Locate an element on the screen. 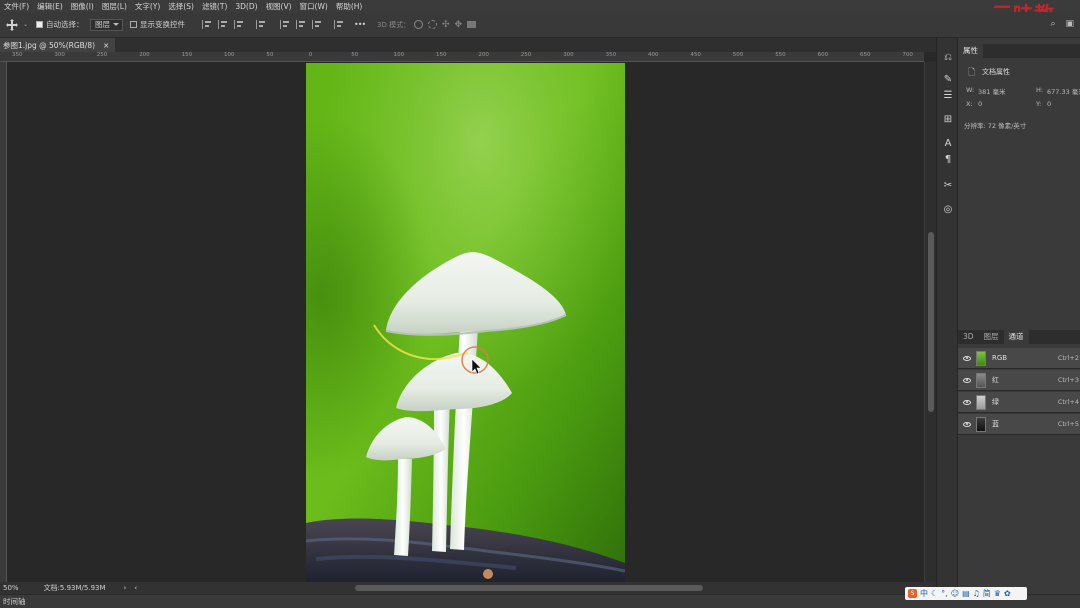 The width and height of the screenshot is (1080, 608). status-bar: 50% 文档:5.93M/5.93M › ‹ is located at coordinates (468, 588).